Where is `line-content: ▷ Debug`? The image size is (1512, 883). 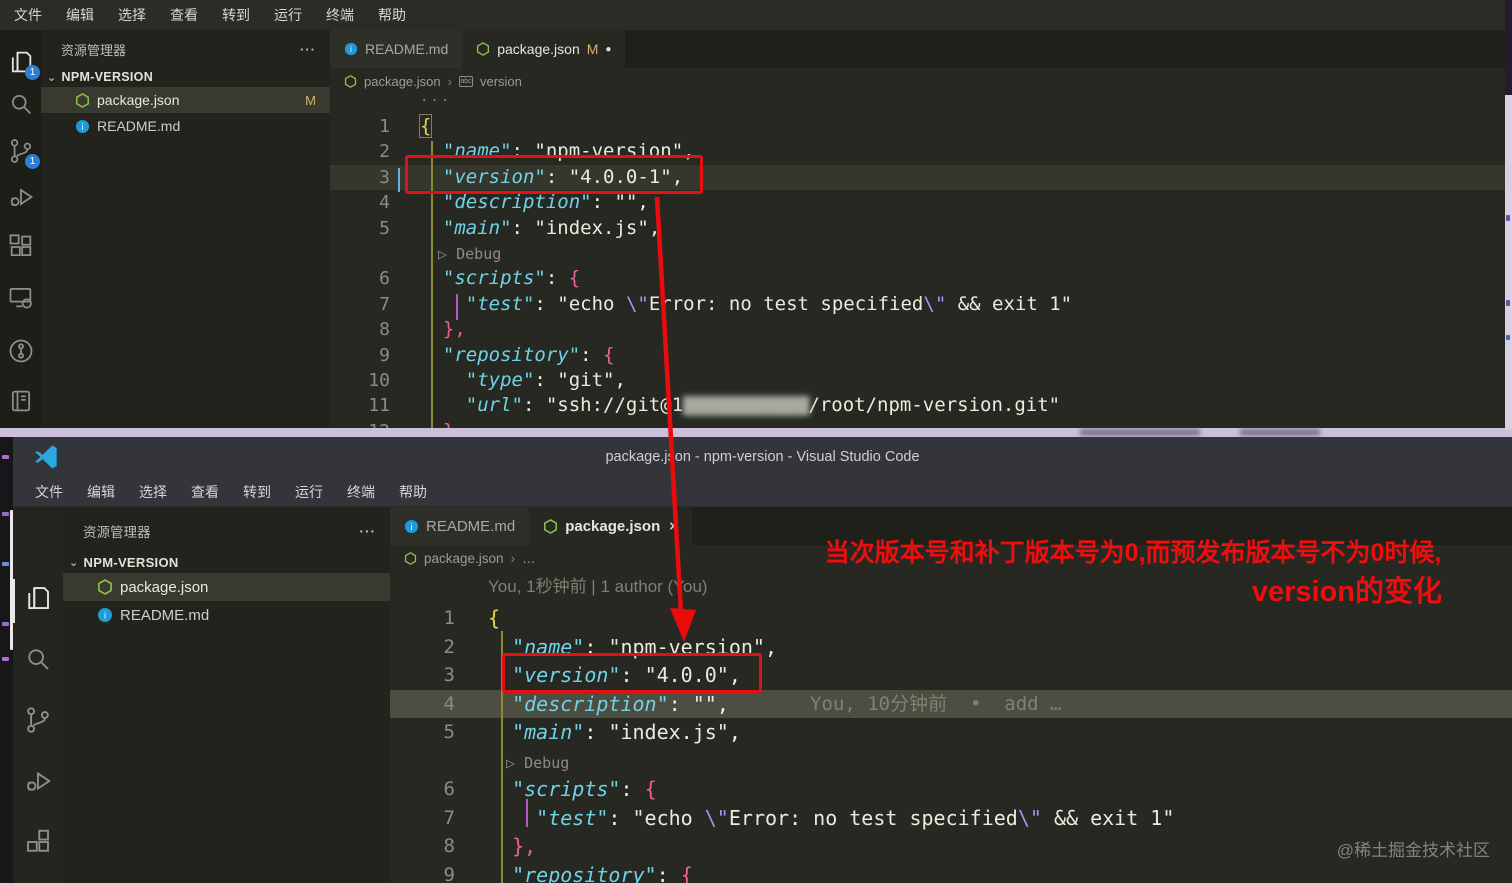 line-content: ▷ Debug is located at coordinates (518, 761).